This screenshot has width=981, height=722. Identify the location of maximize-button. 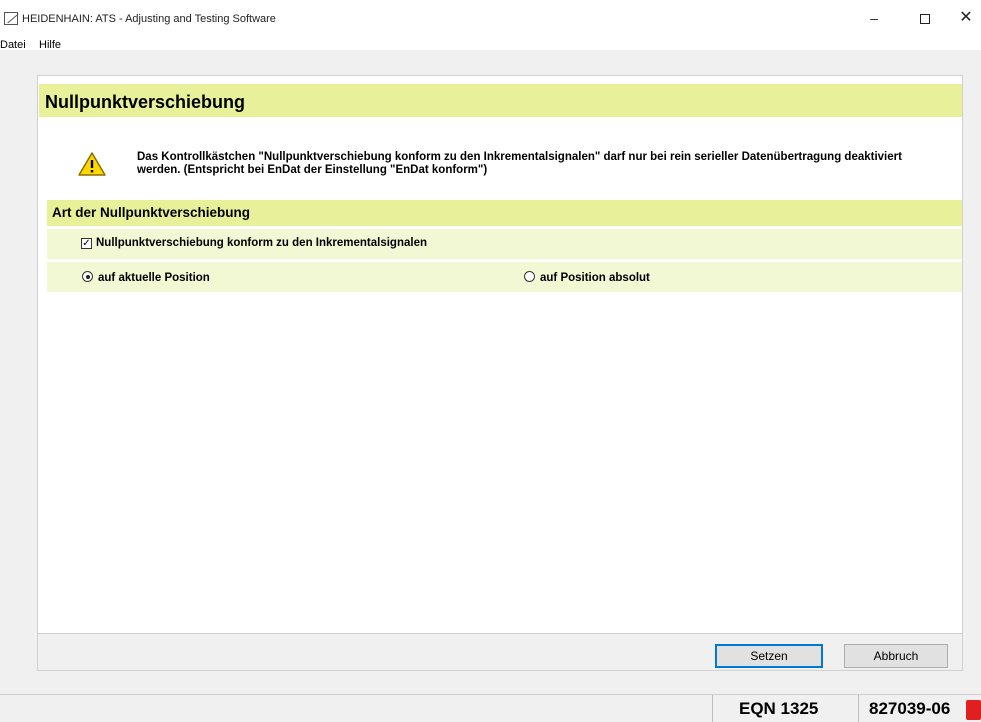
(925, 18).